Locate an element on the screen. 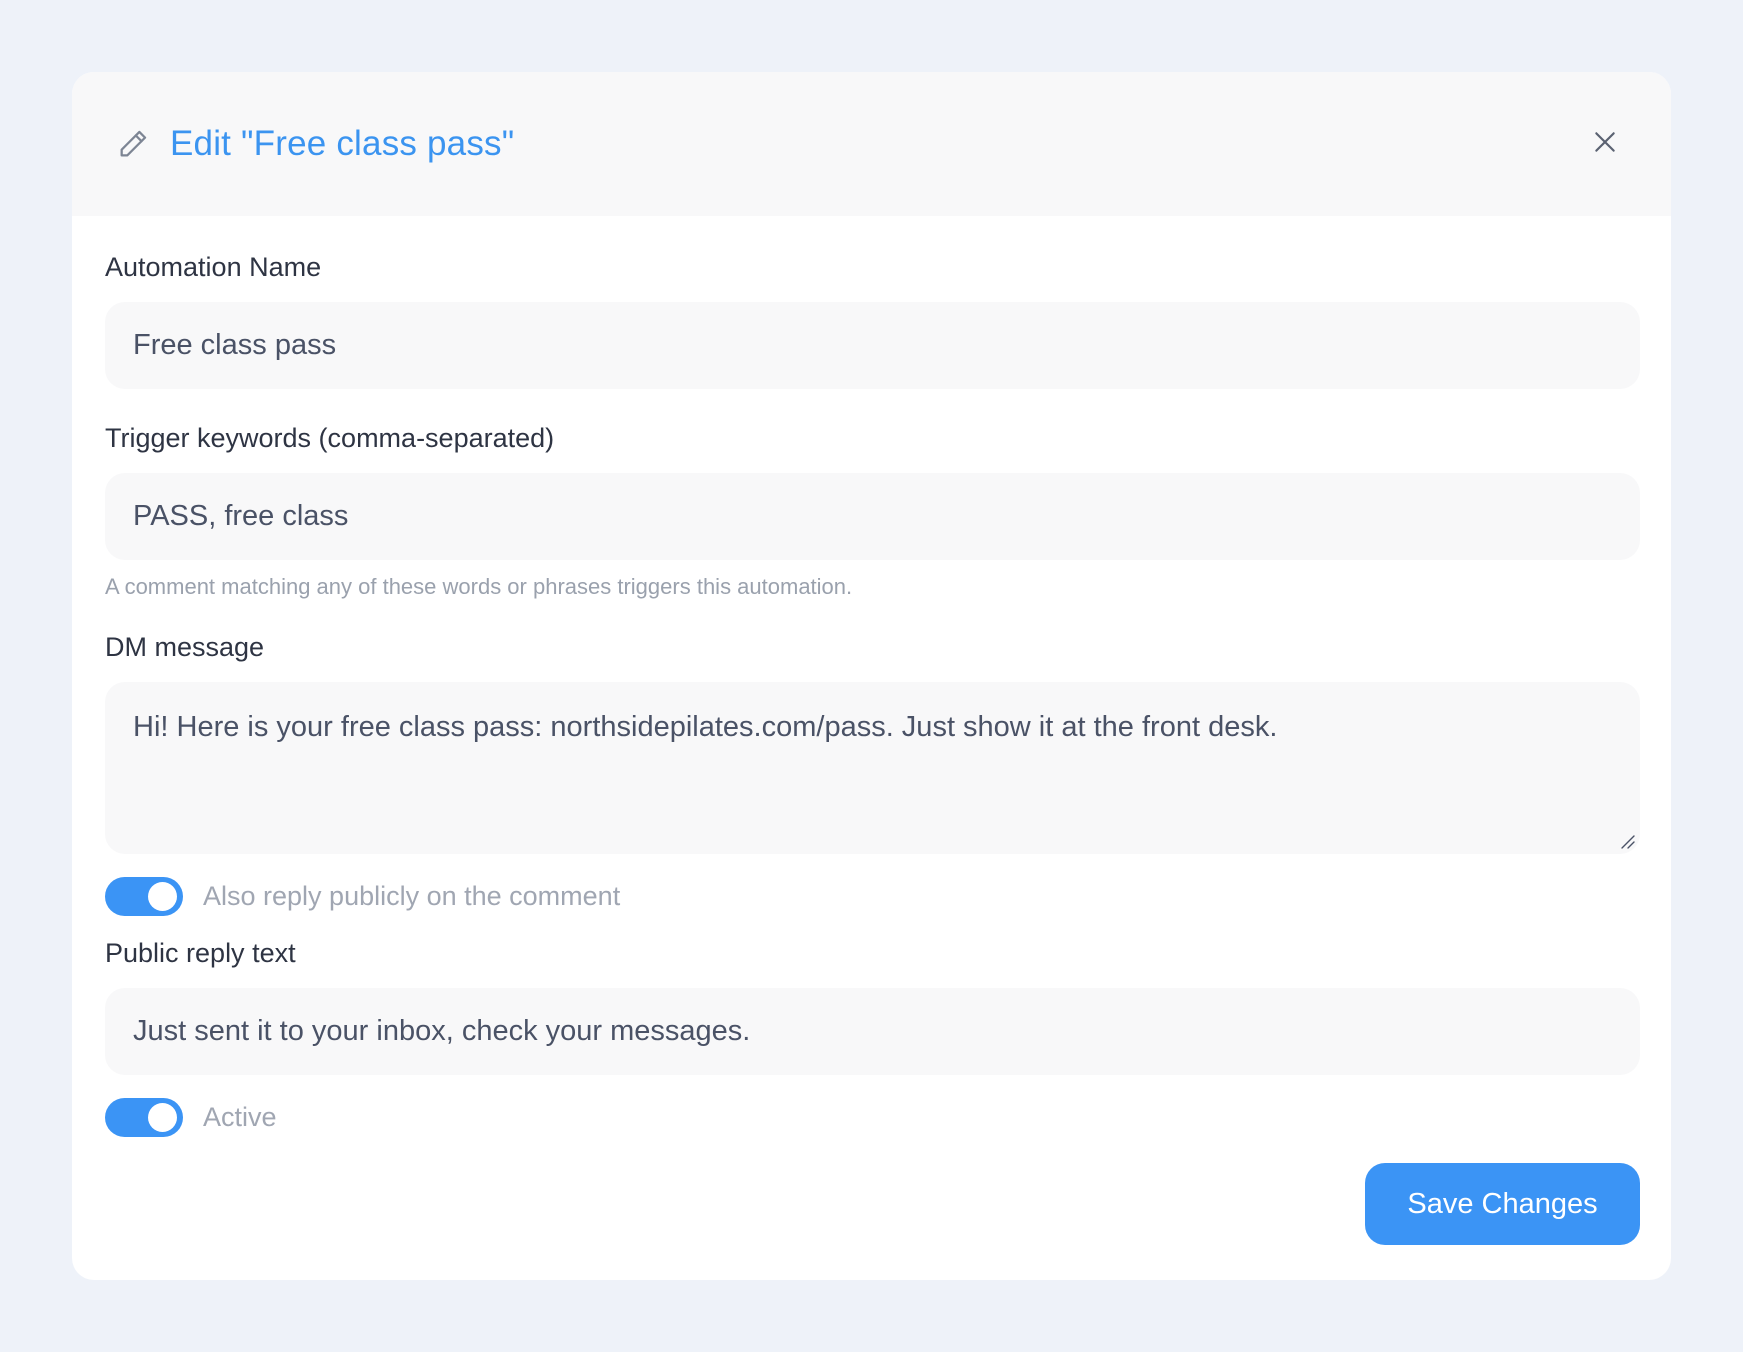 Image resolution: width=1743 pixels, height=1352 pixels. public-reply-text-input is located at coordinates (872, 1031).